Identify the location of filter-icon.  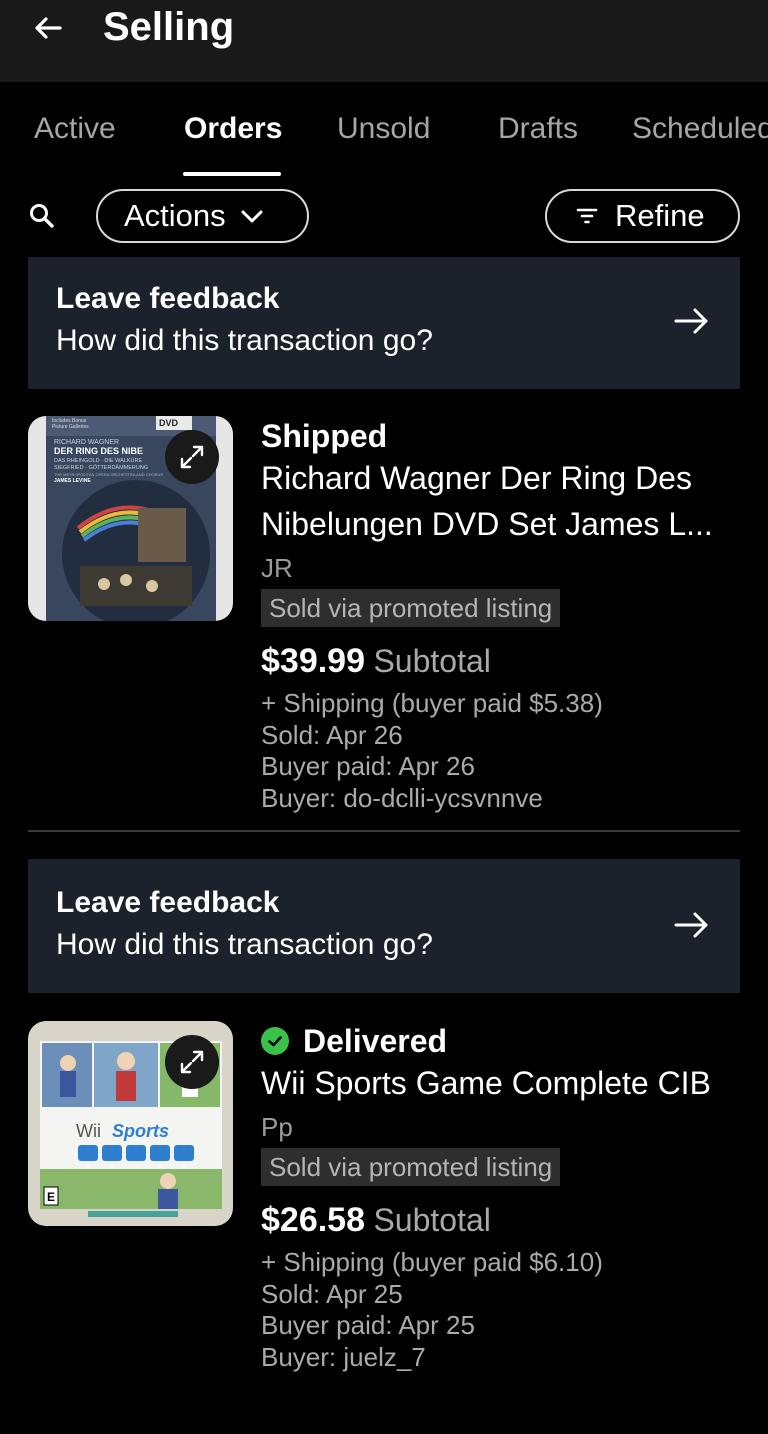
(587, 216).